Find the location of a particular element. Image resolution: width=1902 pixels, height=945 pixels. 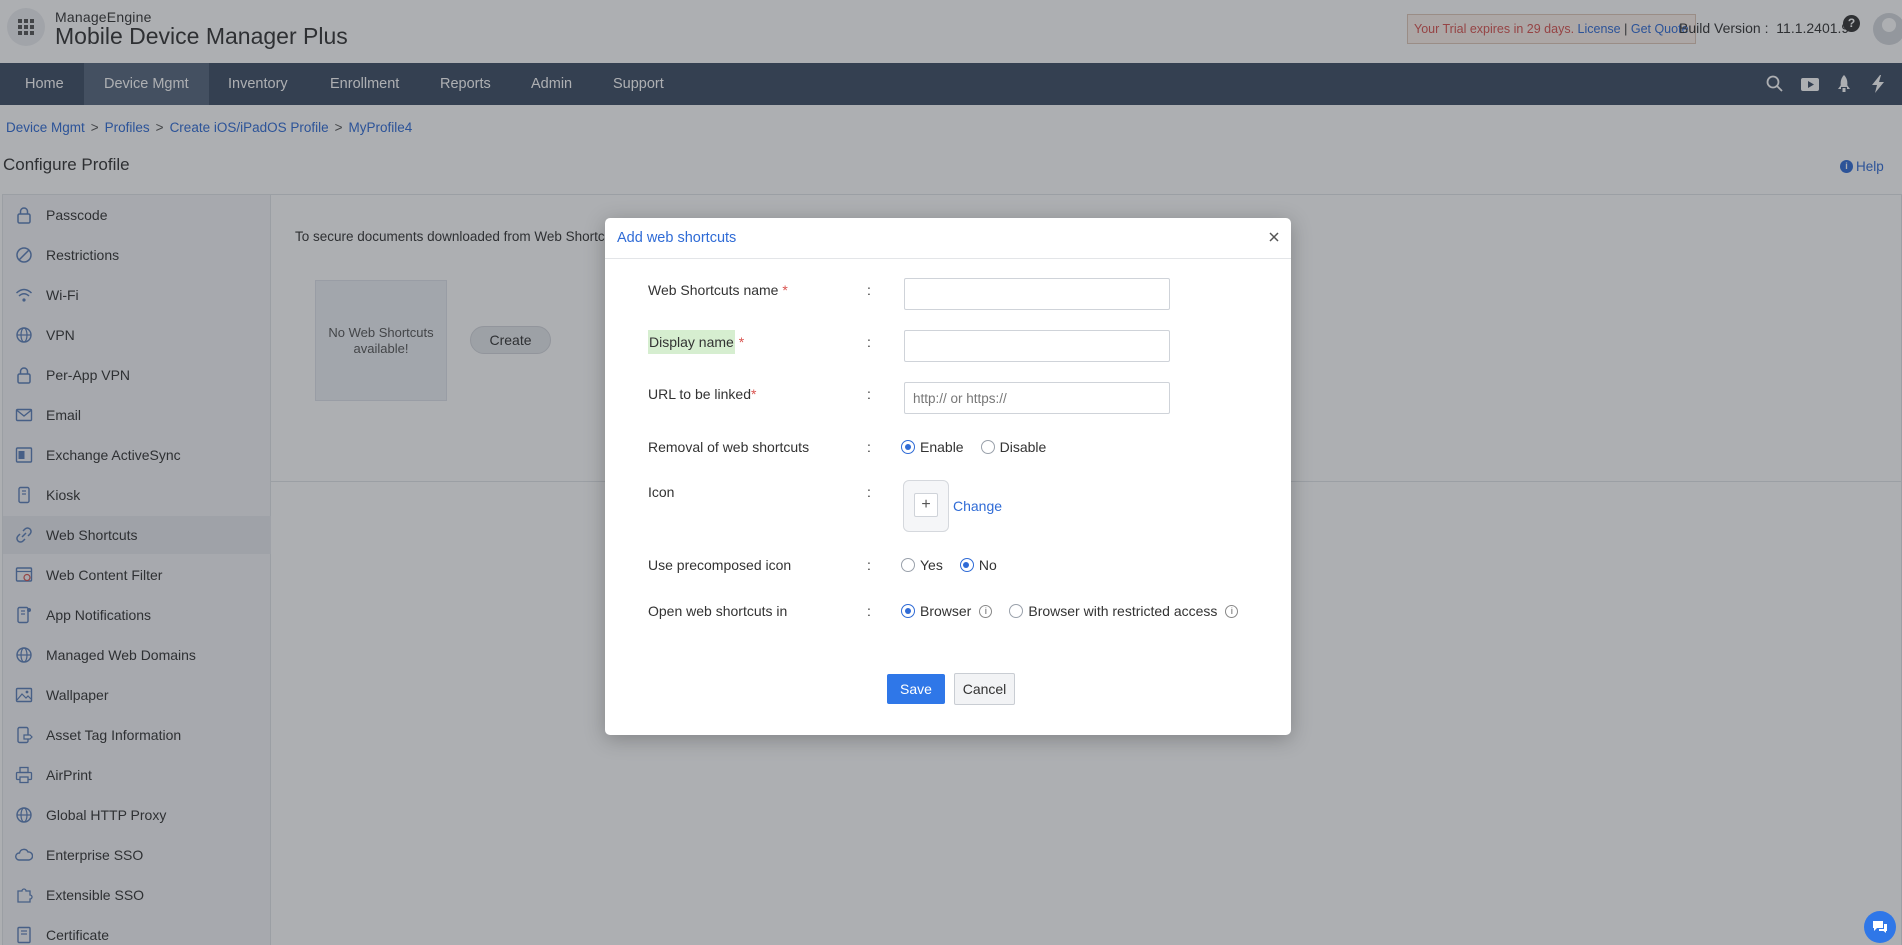

url-input is located at coordinates (1037, 398).